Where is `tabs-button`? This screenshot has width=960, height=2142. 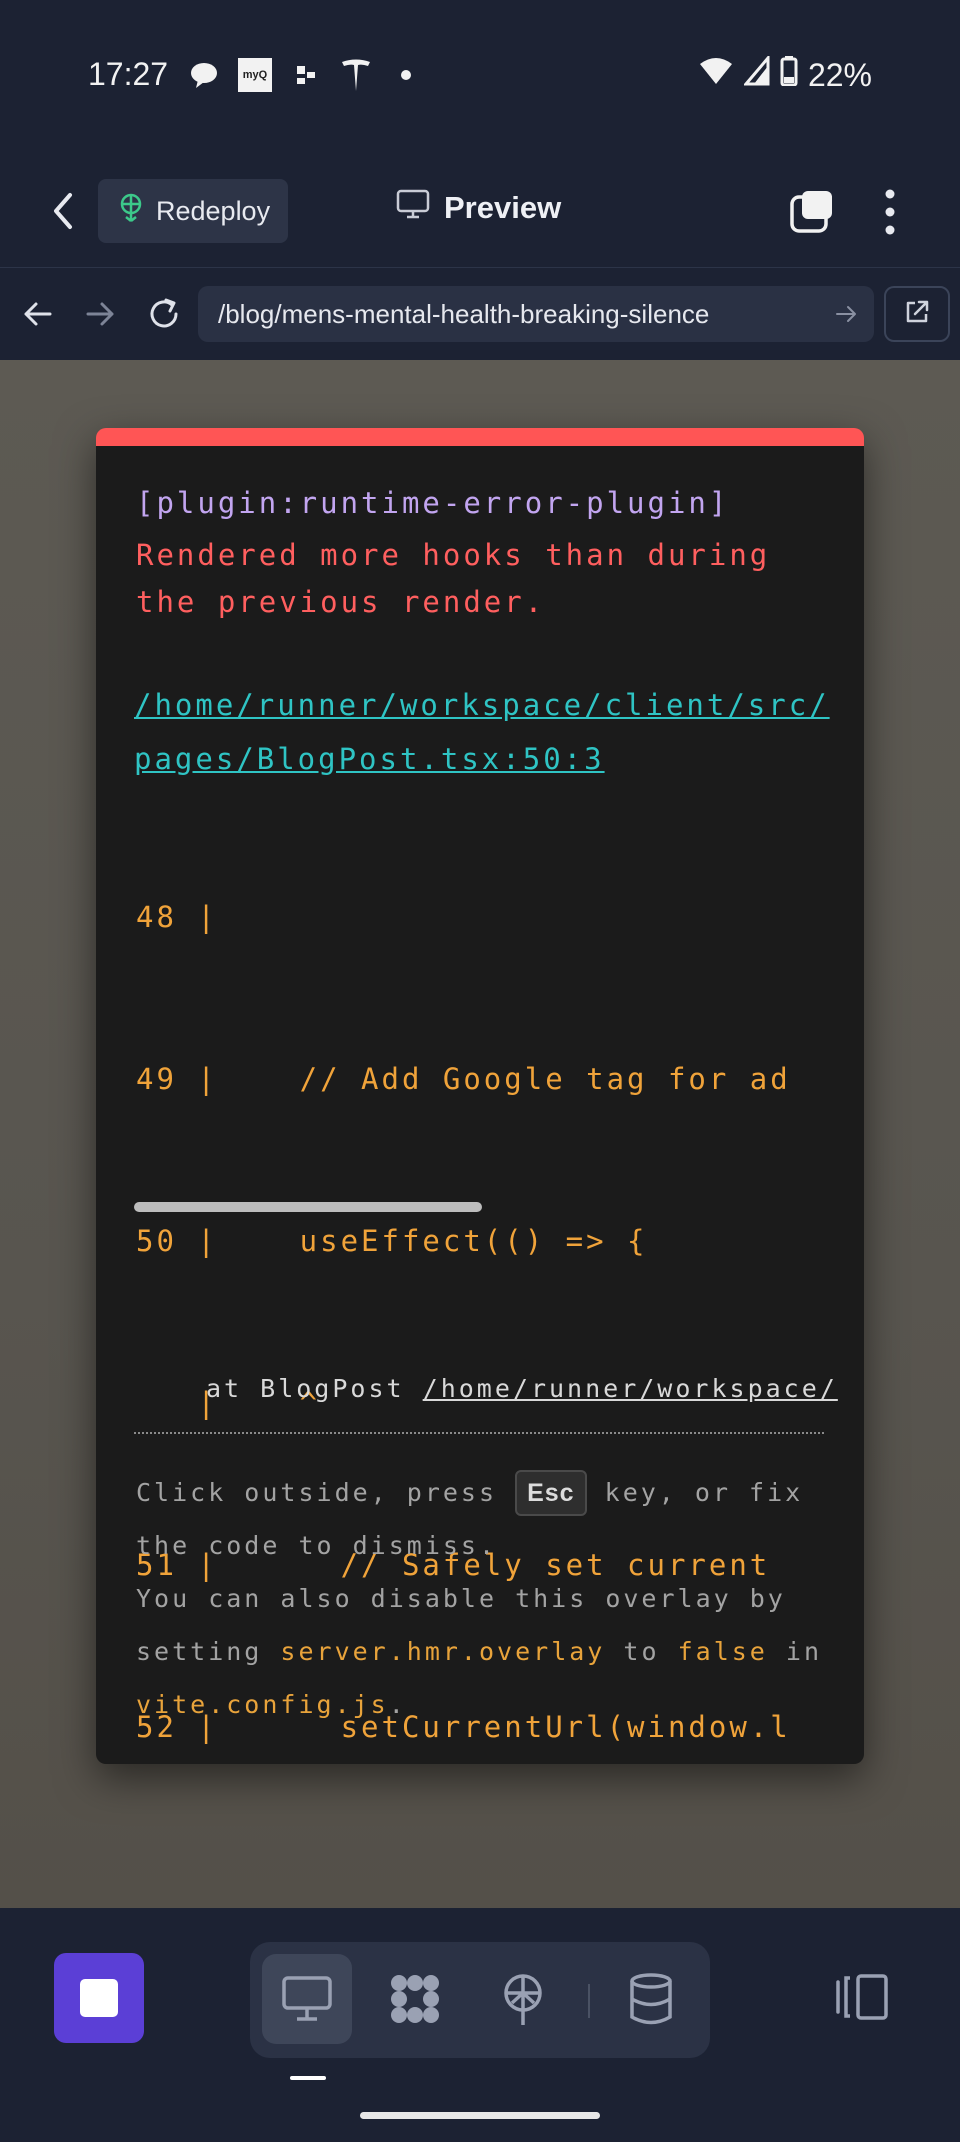
tabs-button is located at coordinates (811, 212).